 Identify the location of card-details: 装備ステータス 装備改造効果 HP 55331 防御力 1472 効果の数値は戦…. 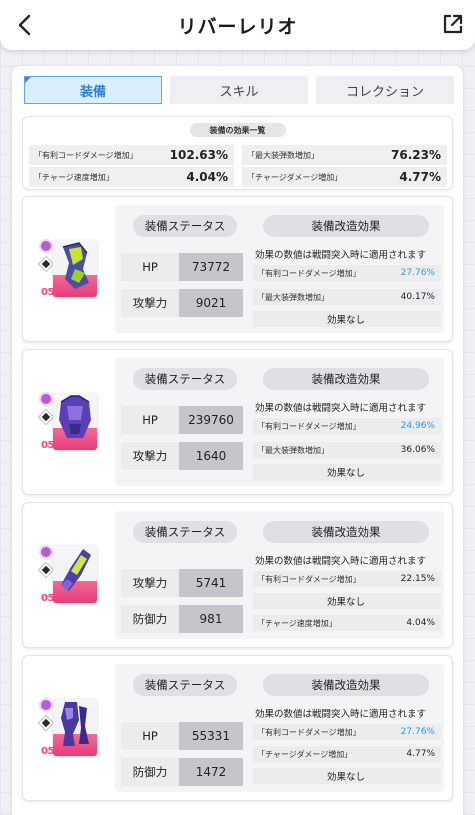
(279, 728).